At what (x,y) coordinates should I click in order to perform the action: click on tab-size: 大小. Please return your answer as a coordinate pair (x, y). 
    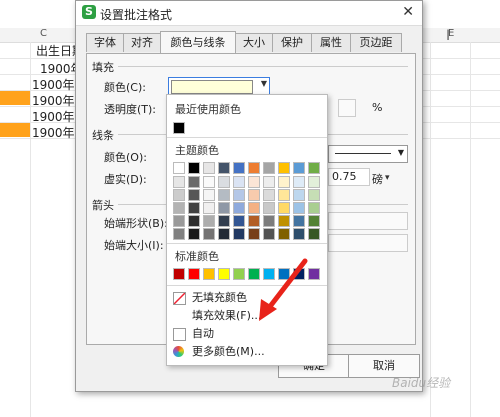
    Looking at the image, I should click on (254, 42).